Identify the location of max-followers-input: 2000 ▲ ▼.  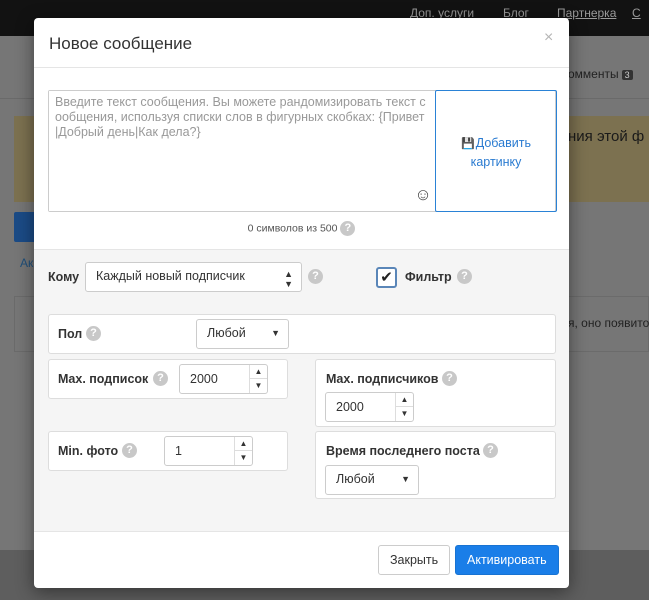
(369, 407).